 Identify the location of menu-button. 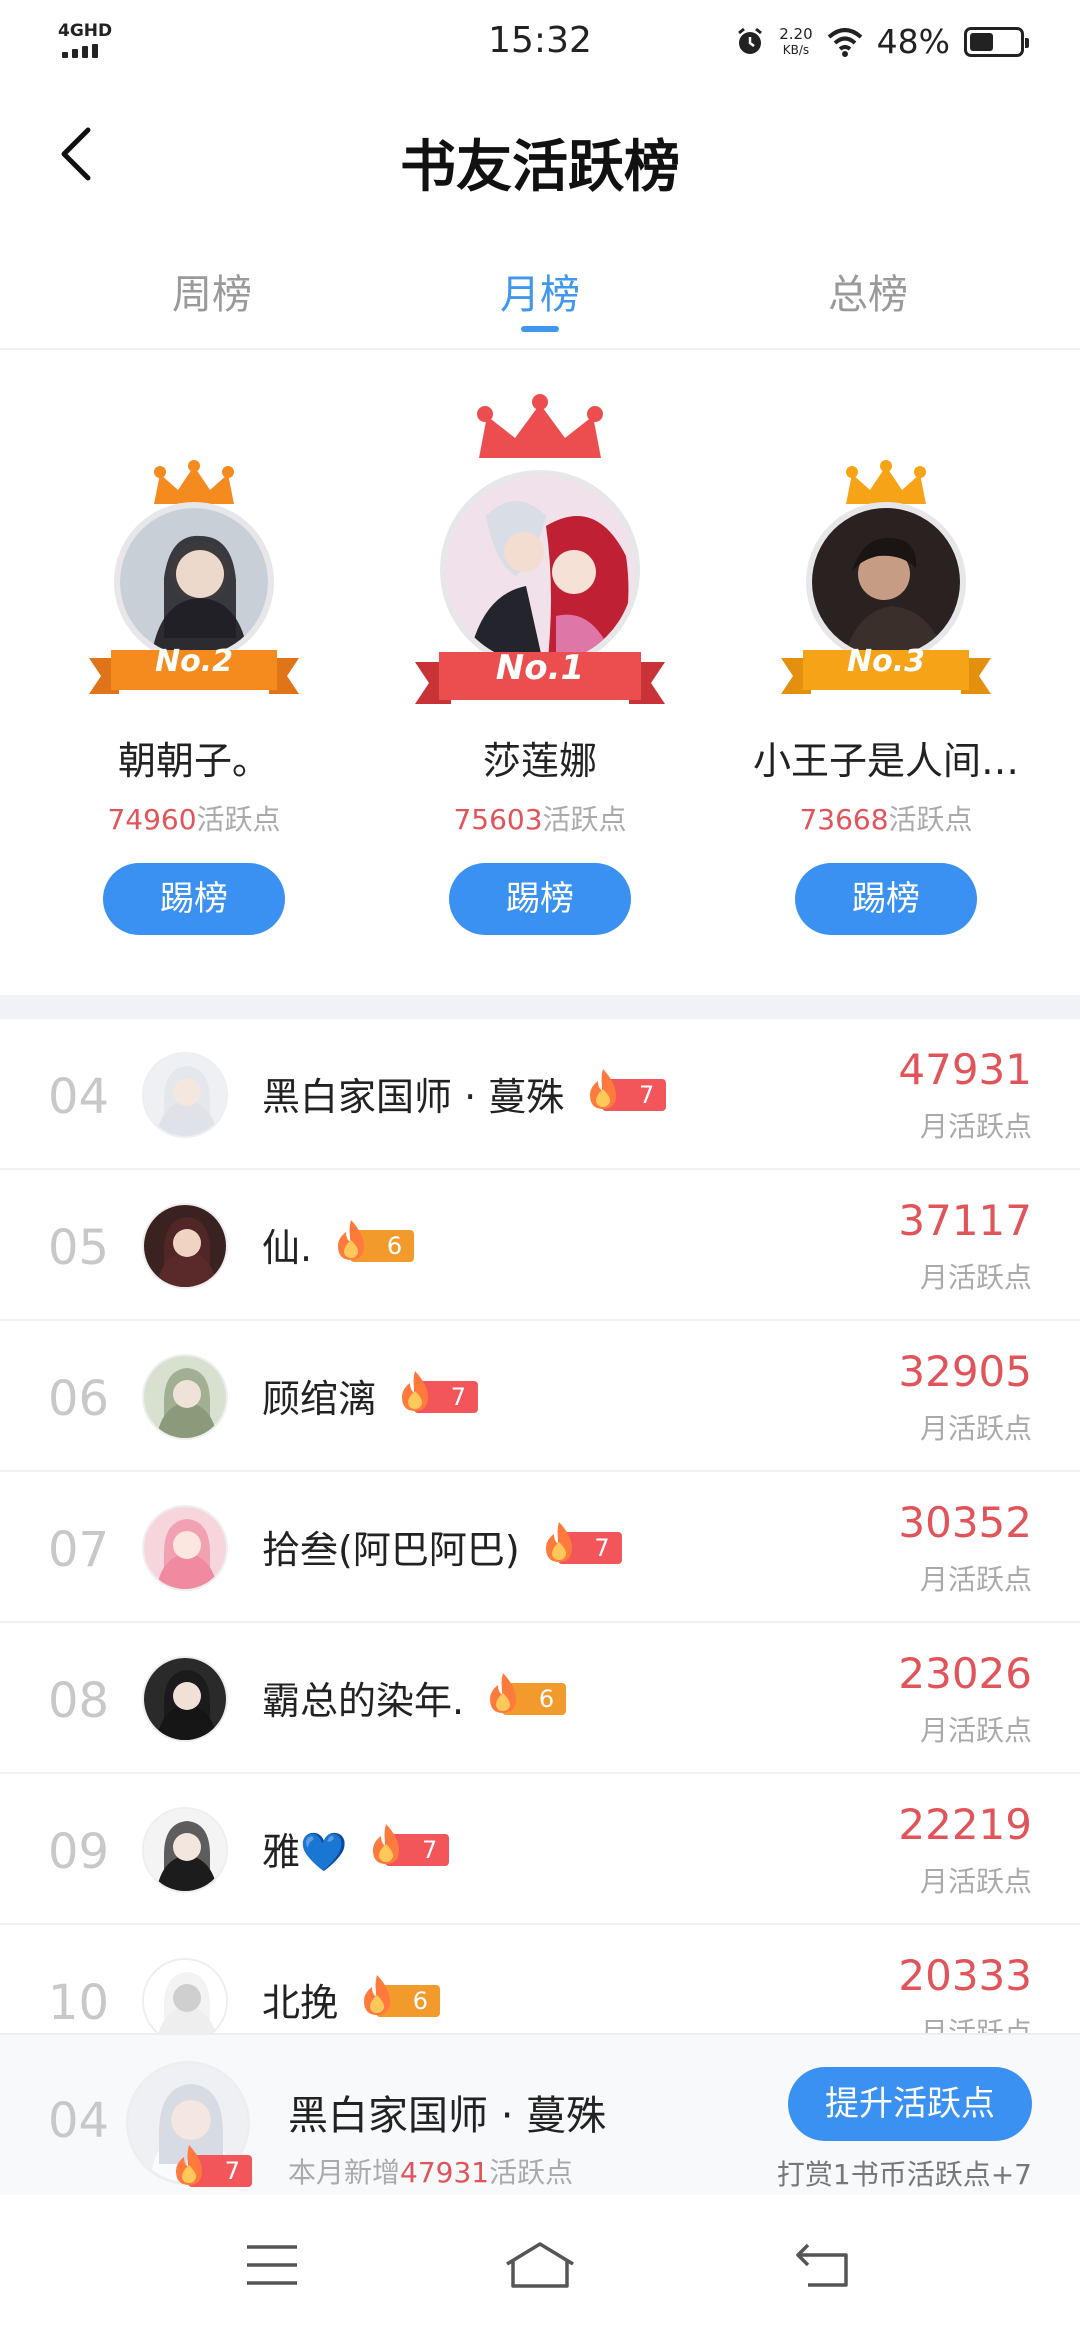
(272, 2265).